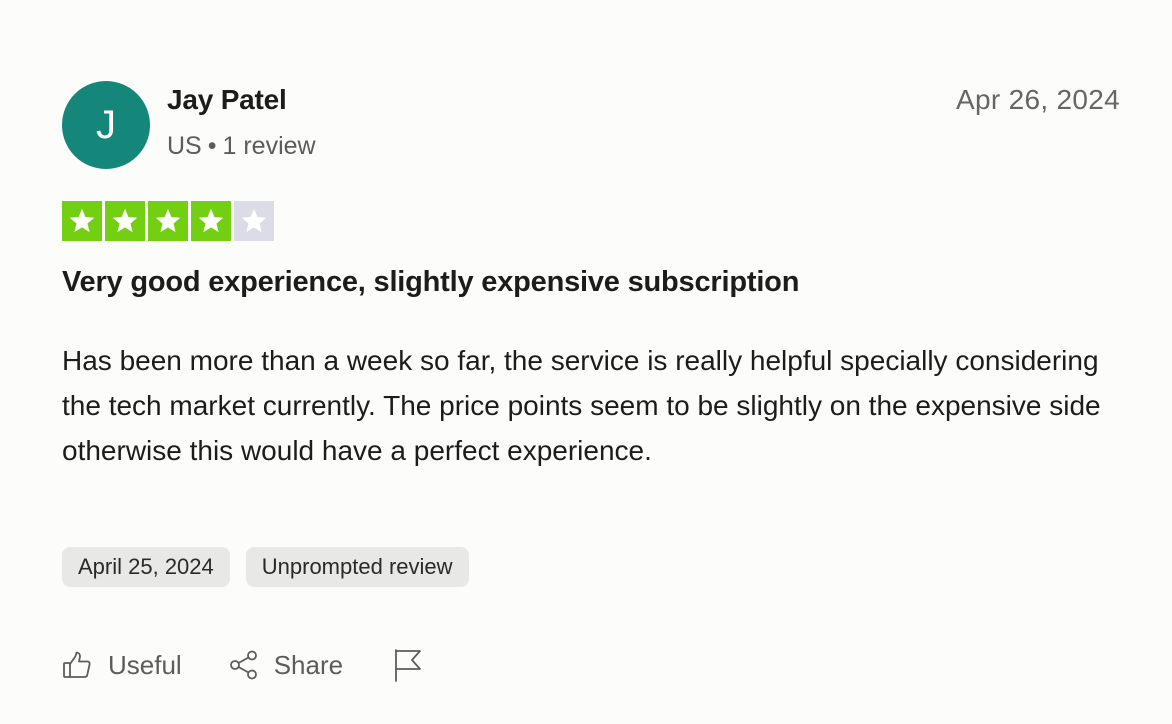  Describe the element at coordinates (357, 567) in the screenshot. I see `unprompted-review-badge: Unprompted review` at that location.